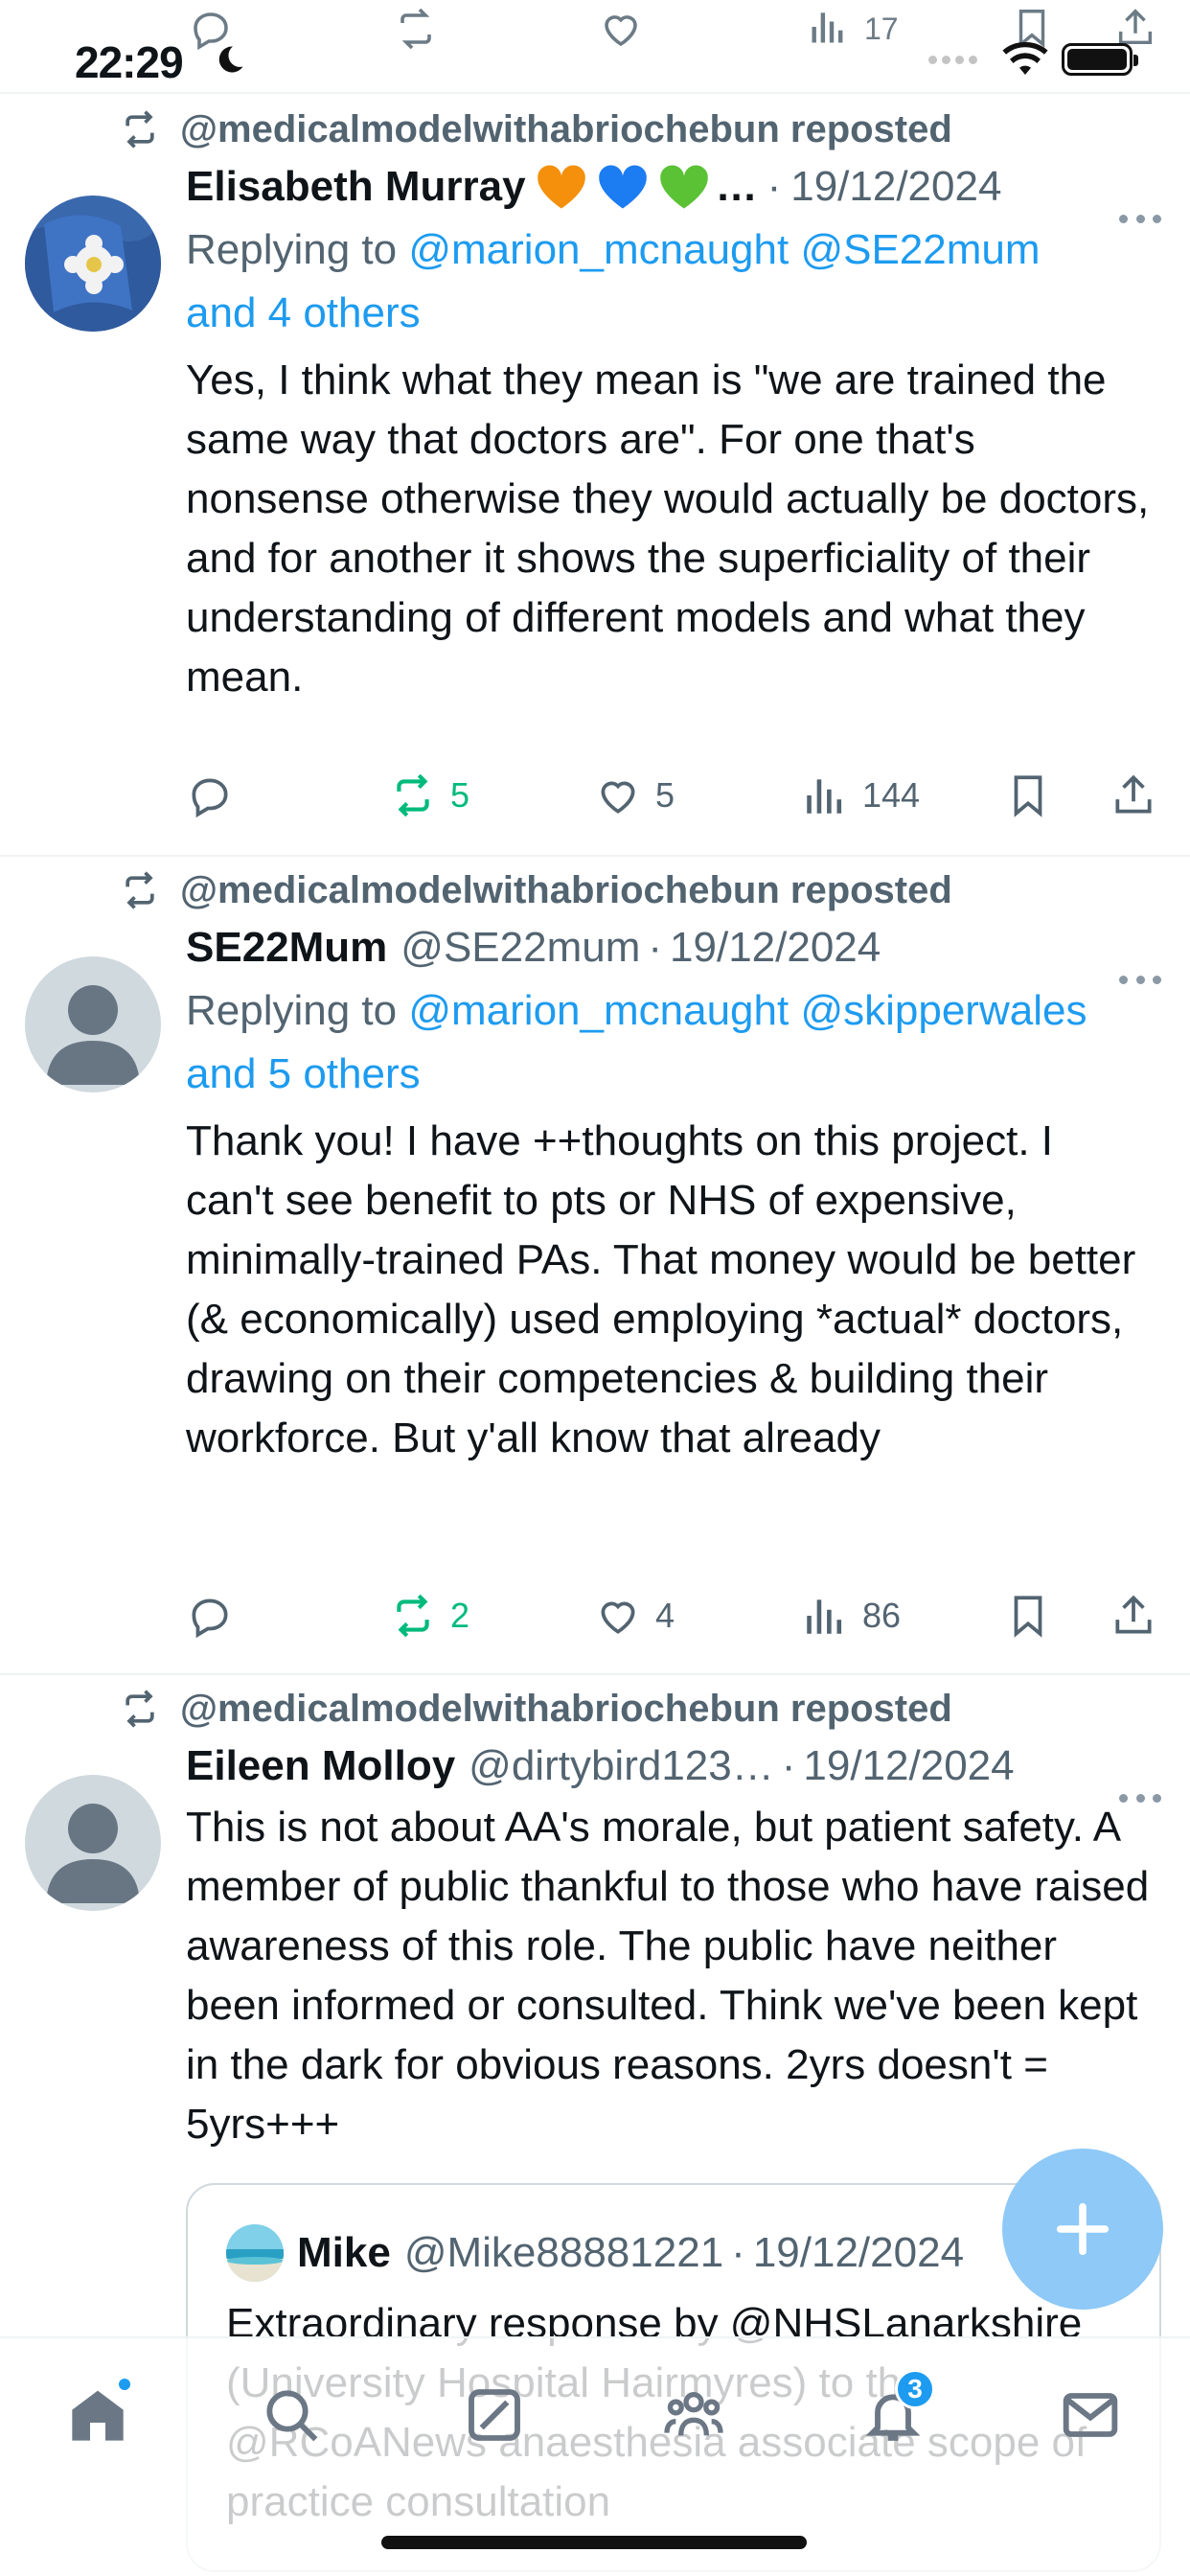  What do you see at coordinates (747, 1010) in the screenshot?
I see `reply-mentions: @marion_mcnaught @skipperwales` at bounding box center [747, 1010].